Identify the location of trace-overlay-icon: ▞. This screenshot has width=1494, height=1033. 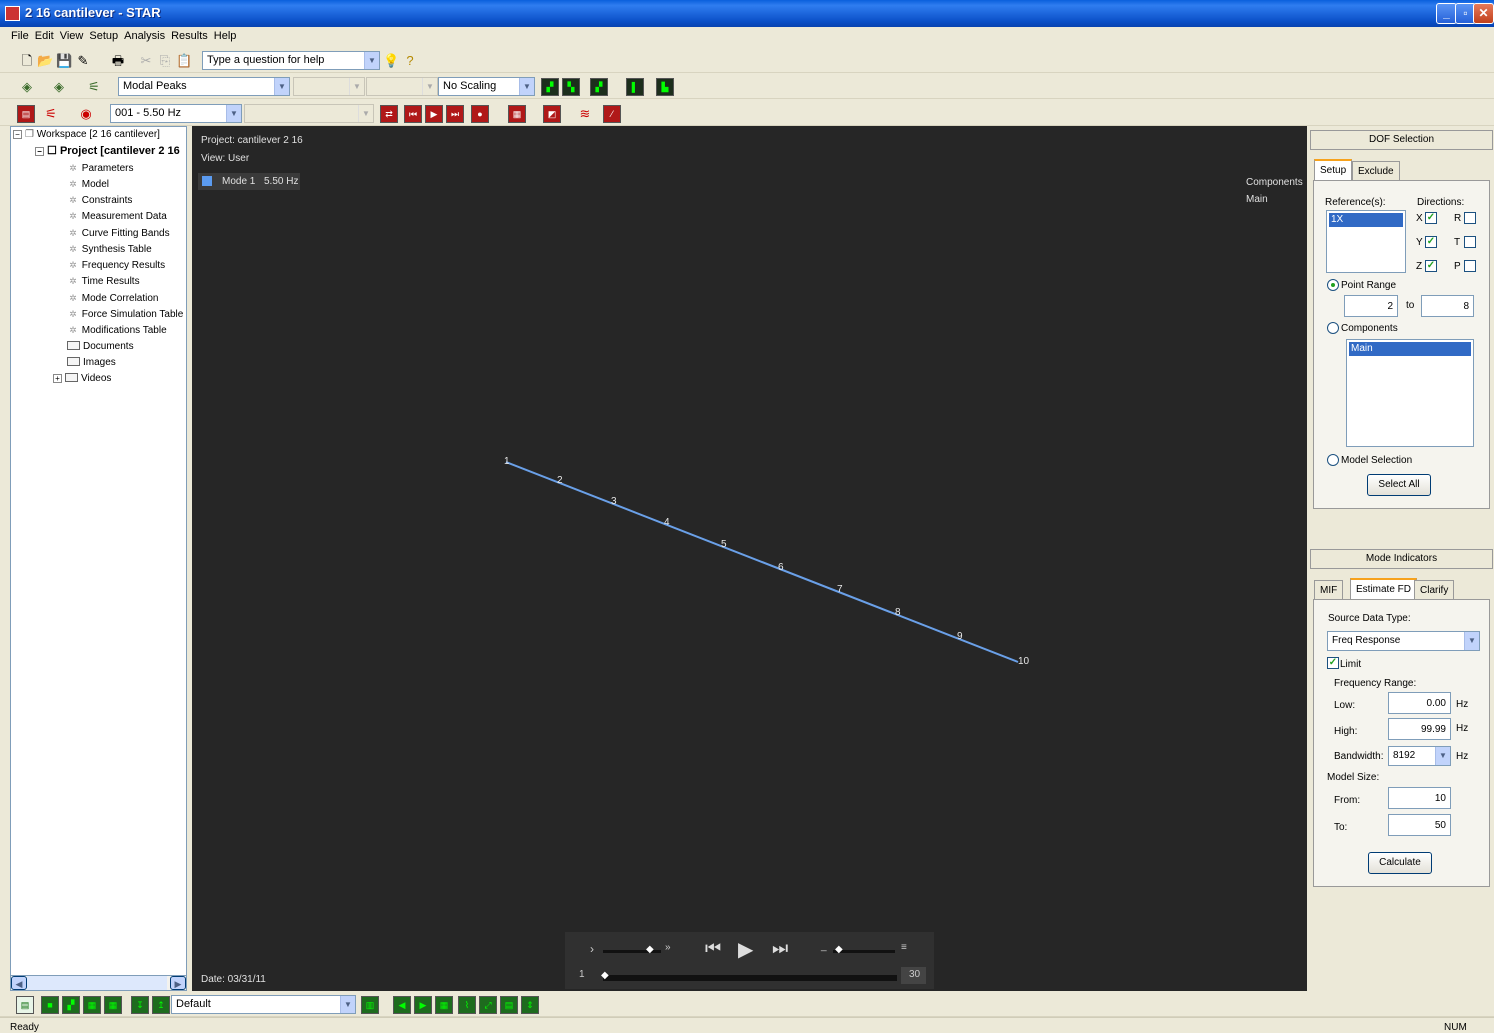
(550, 87).